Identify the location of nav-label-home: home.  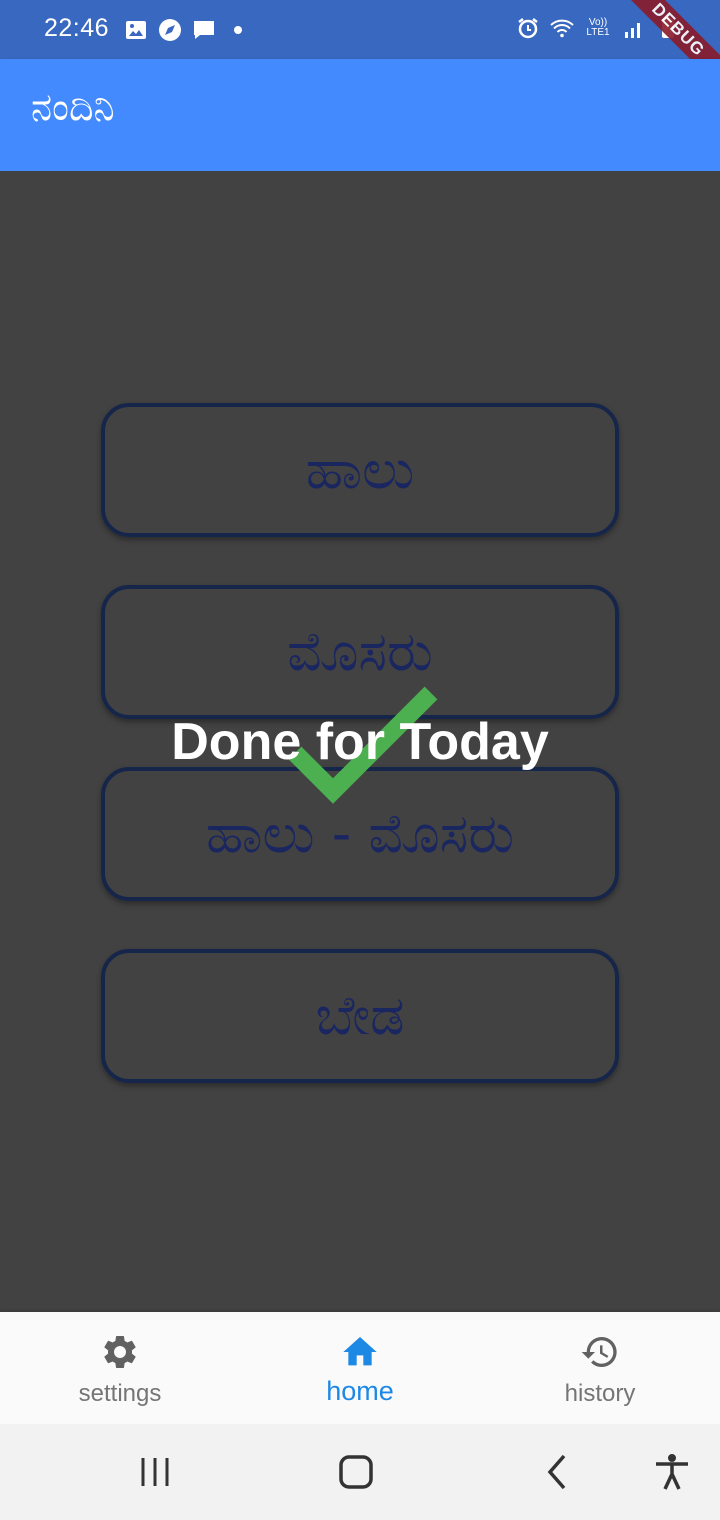
(360, 1391).